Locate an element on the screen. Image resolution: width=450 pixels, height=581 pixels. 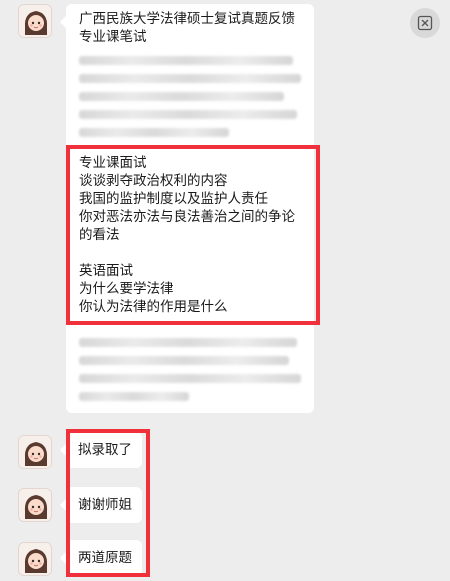
message-line: 专业课笔试 is located at coordinates (113, 37).